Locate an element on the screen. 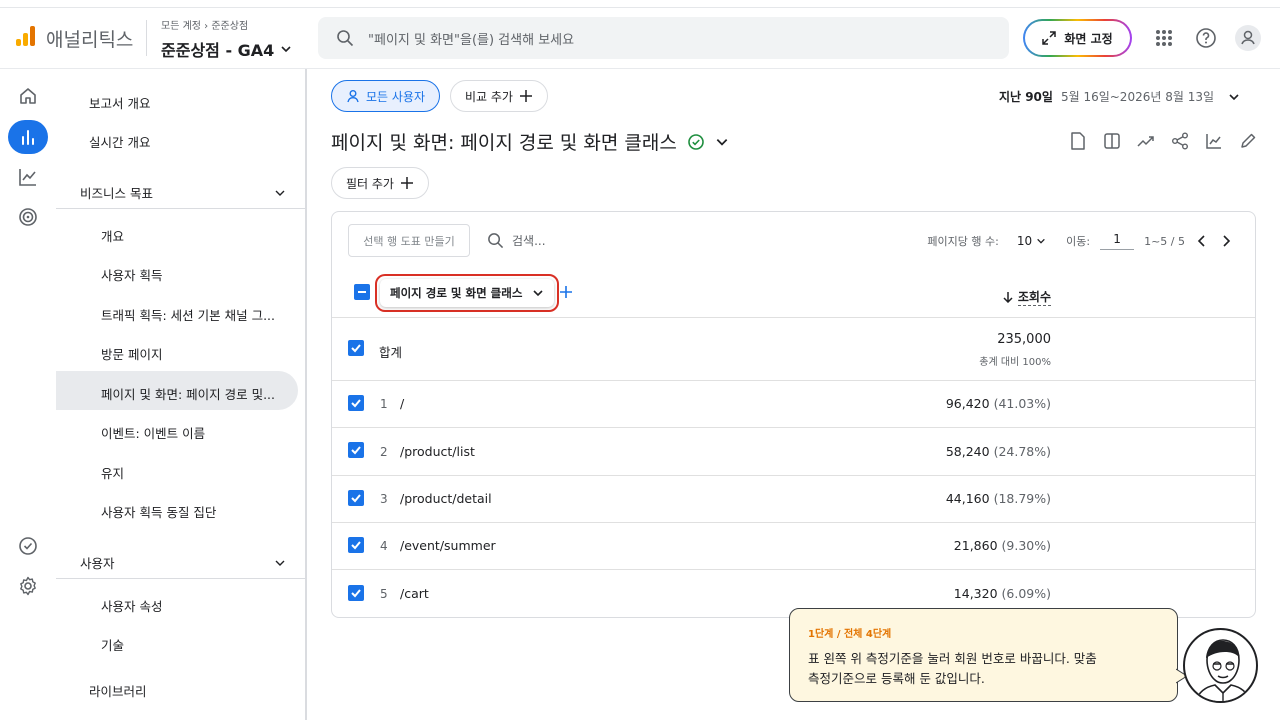 The height and width of the screenshot is (720, 1280). page-range: 1~5 / 5 is located at coordinates (1164, 241).